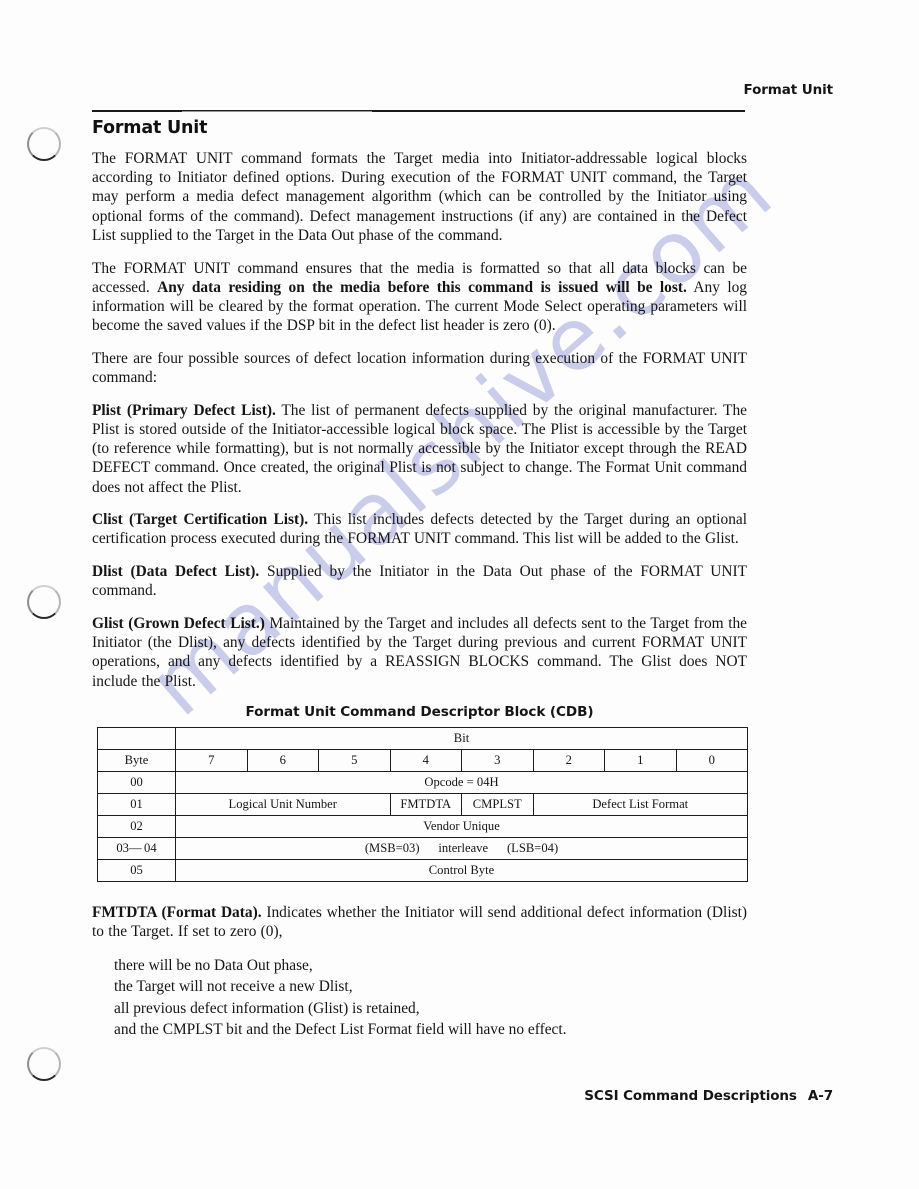 The width and height of the screenshot is (919, 1189). I want to click on cdb-field-cell: Defect List Format, so click(640, 804).